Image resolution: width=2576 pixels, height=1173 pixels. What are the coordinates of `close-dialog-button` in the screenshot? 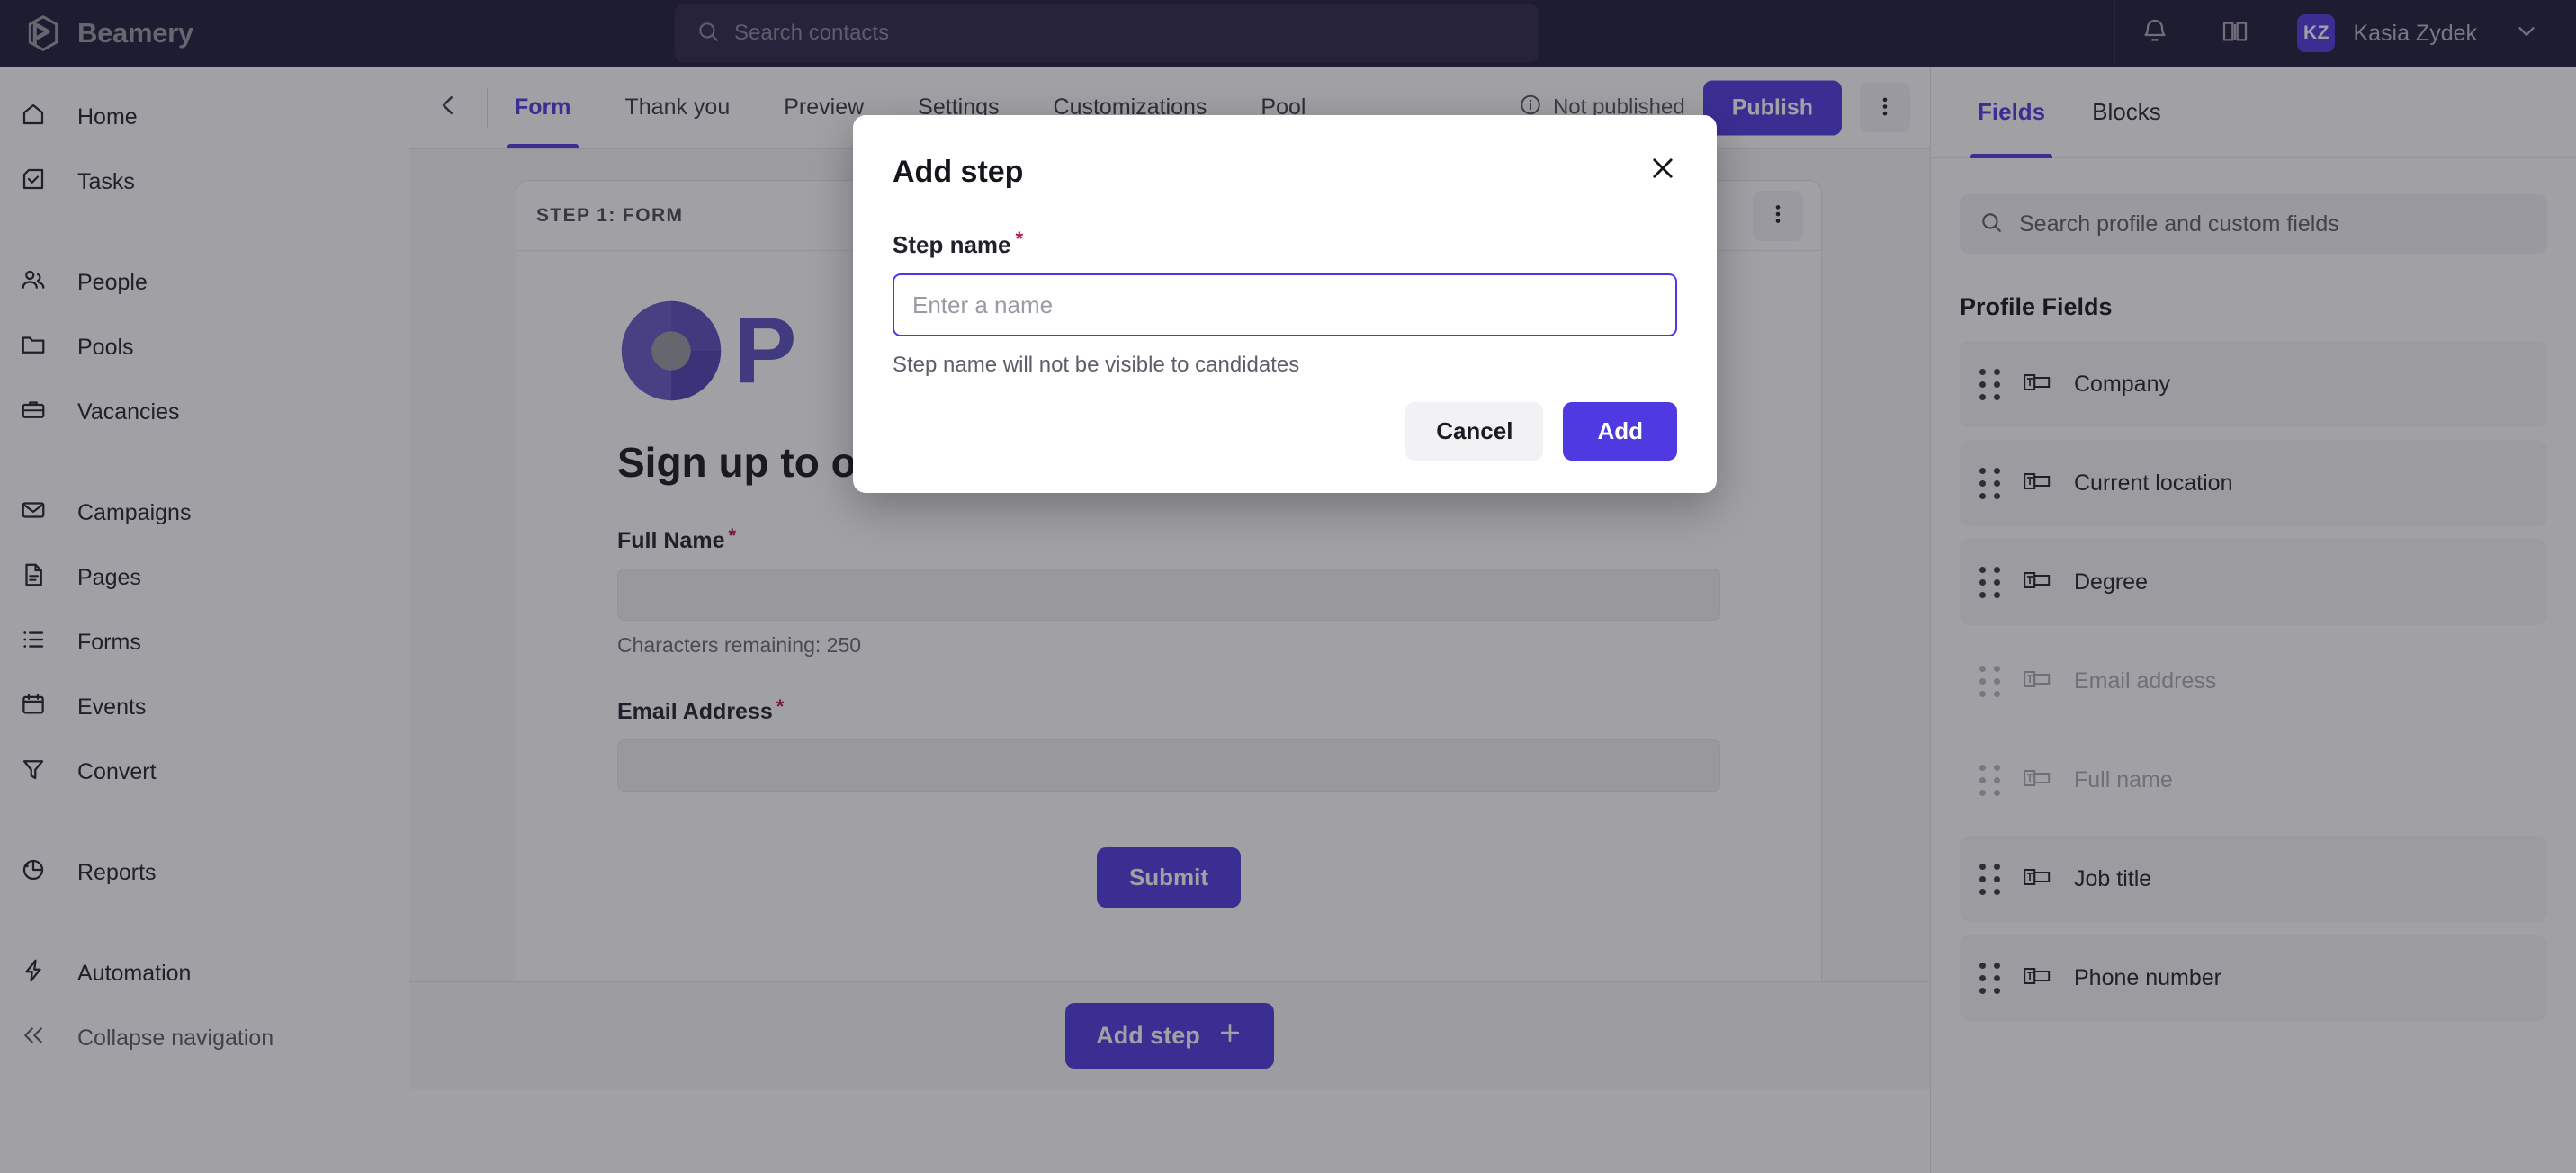 It's located at (1663, 169).